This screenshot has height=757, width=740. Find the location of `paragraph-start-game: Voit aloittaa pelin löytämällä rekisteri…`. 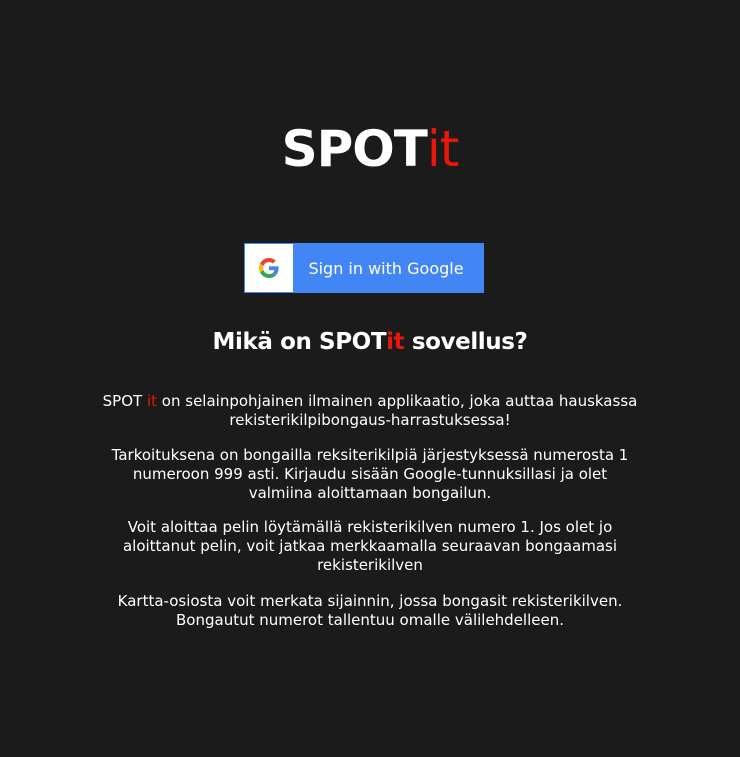

paragraph-start-game: Voit aloittaa pelin löytämällä rekisteri… is located at coordinates (370, 546).